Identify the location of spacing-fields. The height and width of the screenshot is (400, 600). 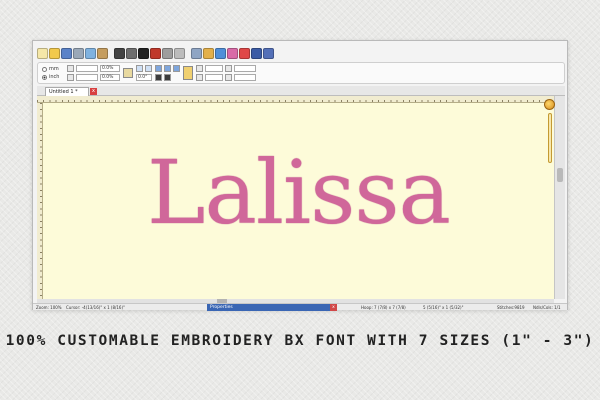
(226, 73).